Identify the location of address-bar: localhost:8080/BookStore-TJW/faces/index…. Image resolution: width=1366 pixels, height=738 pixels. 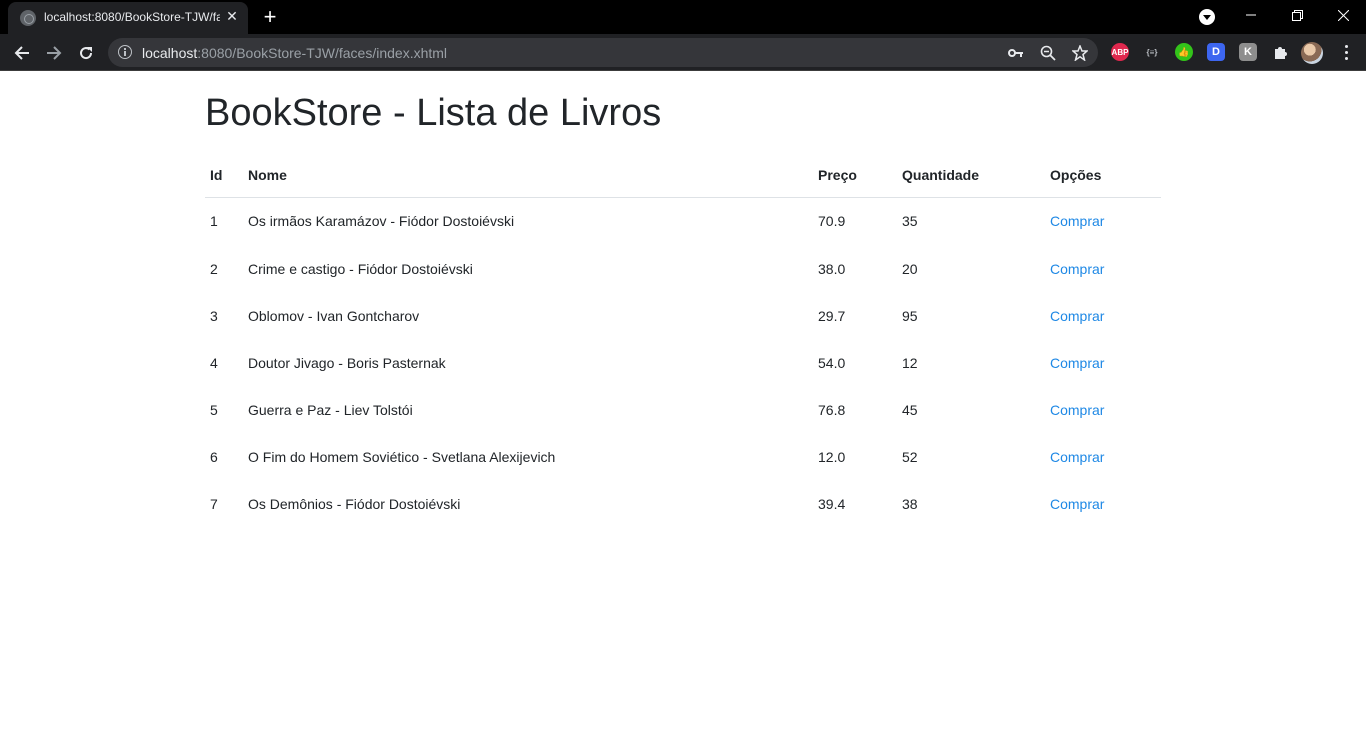
(603, 52).